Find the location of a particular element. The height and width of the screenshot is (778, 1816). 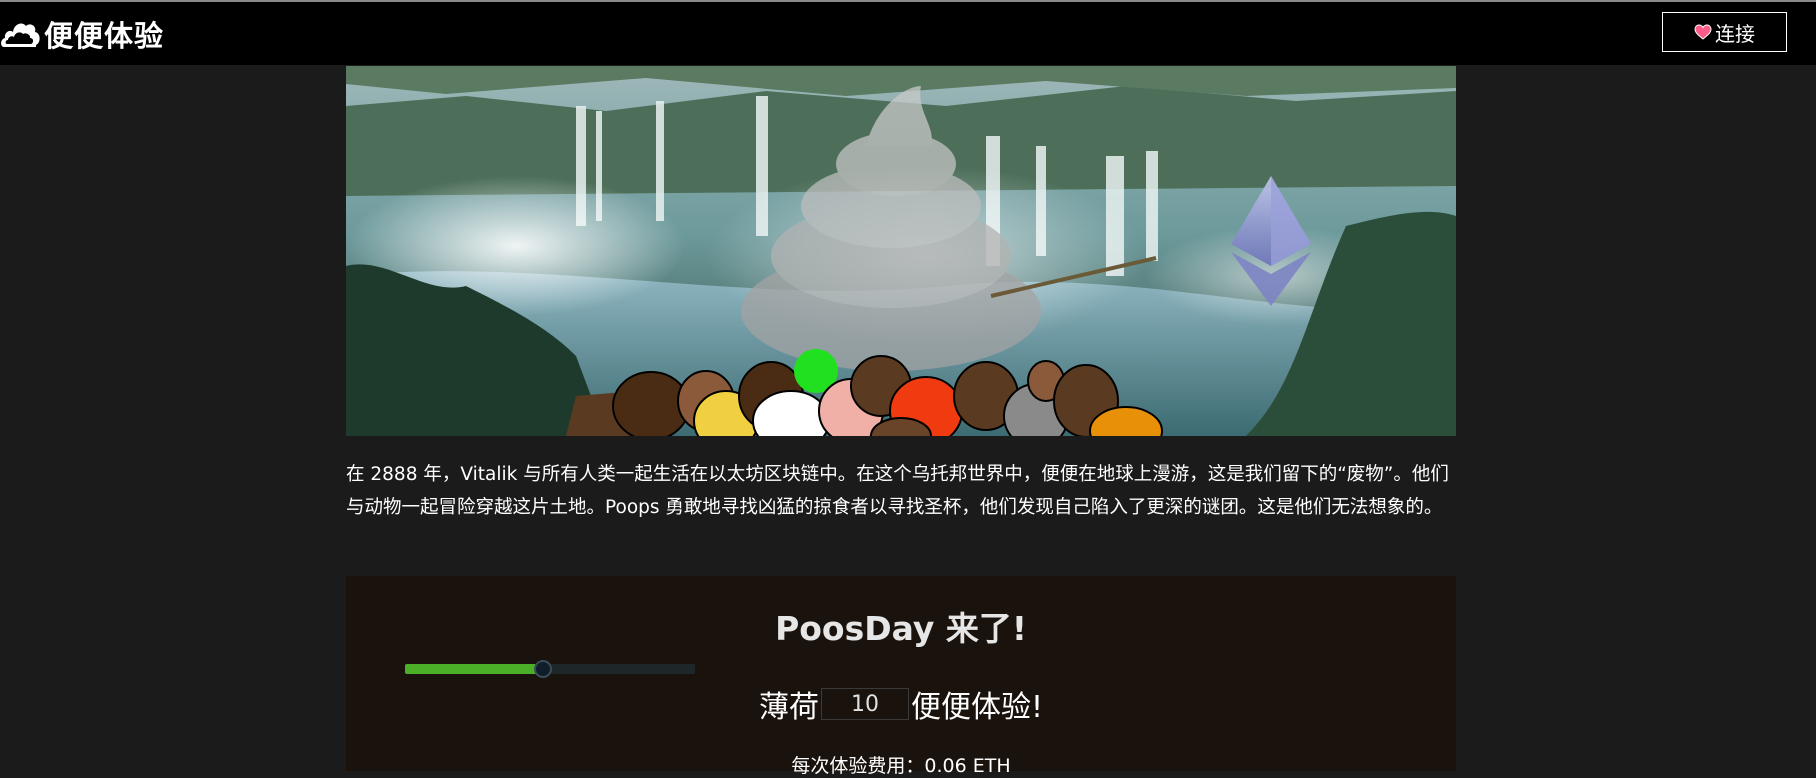

connect-label: 连接 is located at coordinates (1735, 33).